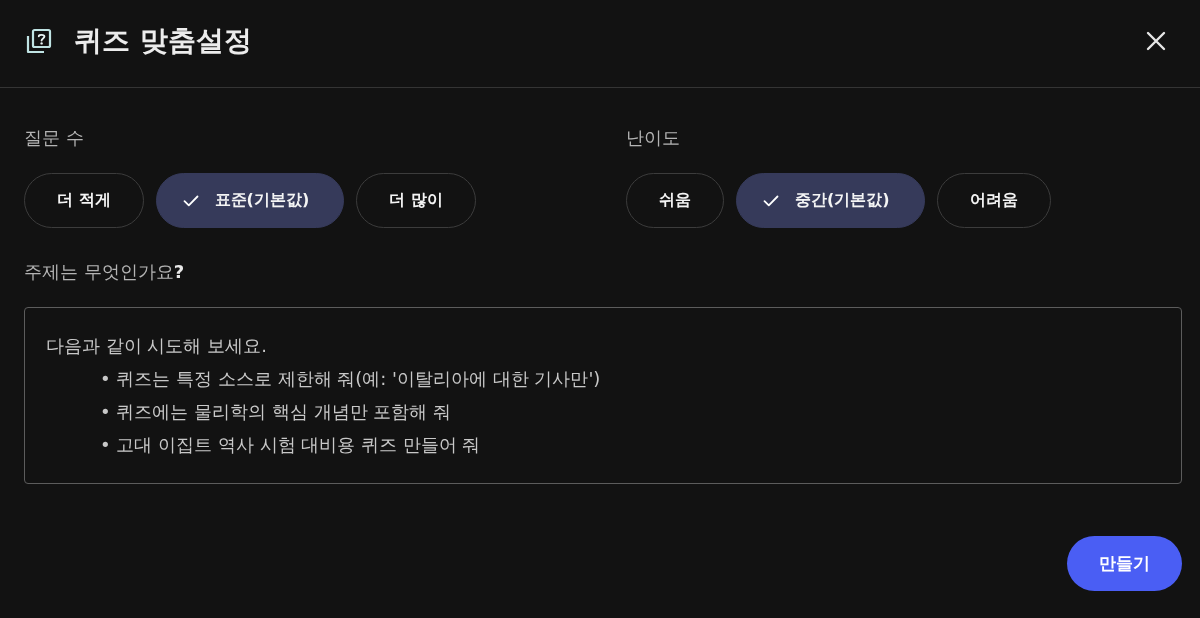  What do you see at coordinates (675, 200) in the screenshot?
I see `option-chip: 쉬움` at bounding box center [675, 200].